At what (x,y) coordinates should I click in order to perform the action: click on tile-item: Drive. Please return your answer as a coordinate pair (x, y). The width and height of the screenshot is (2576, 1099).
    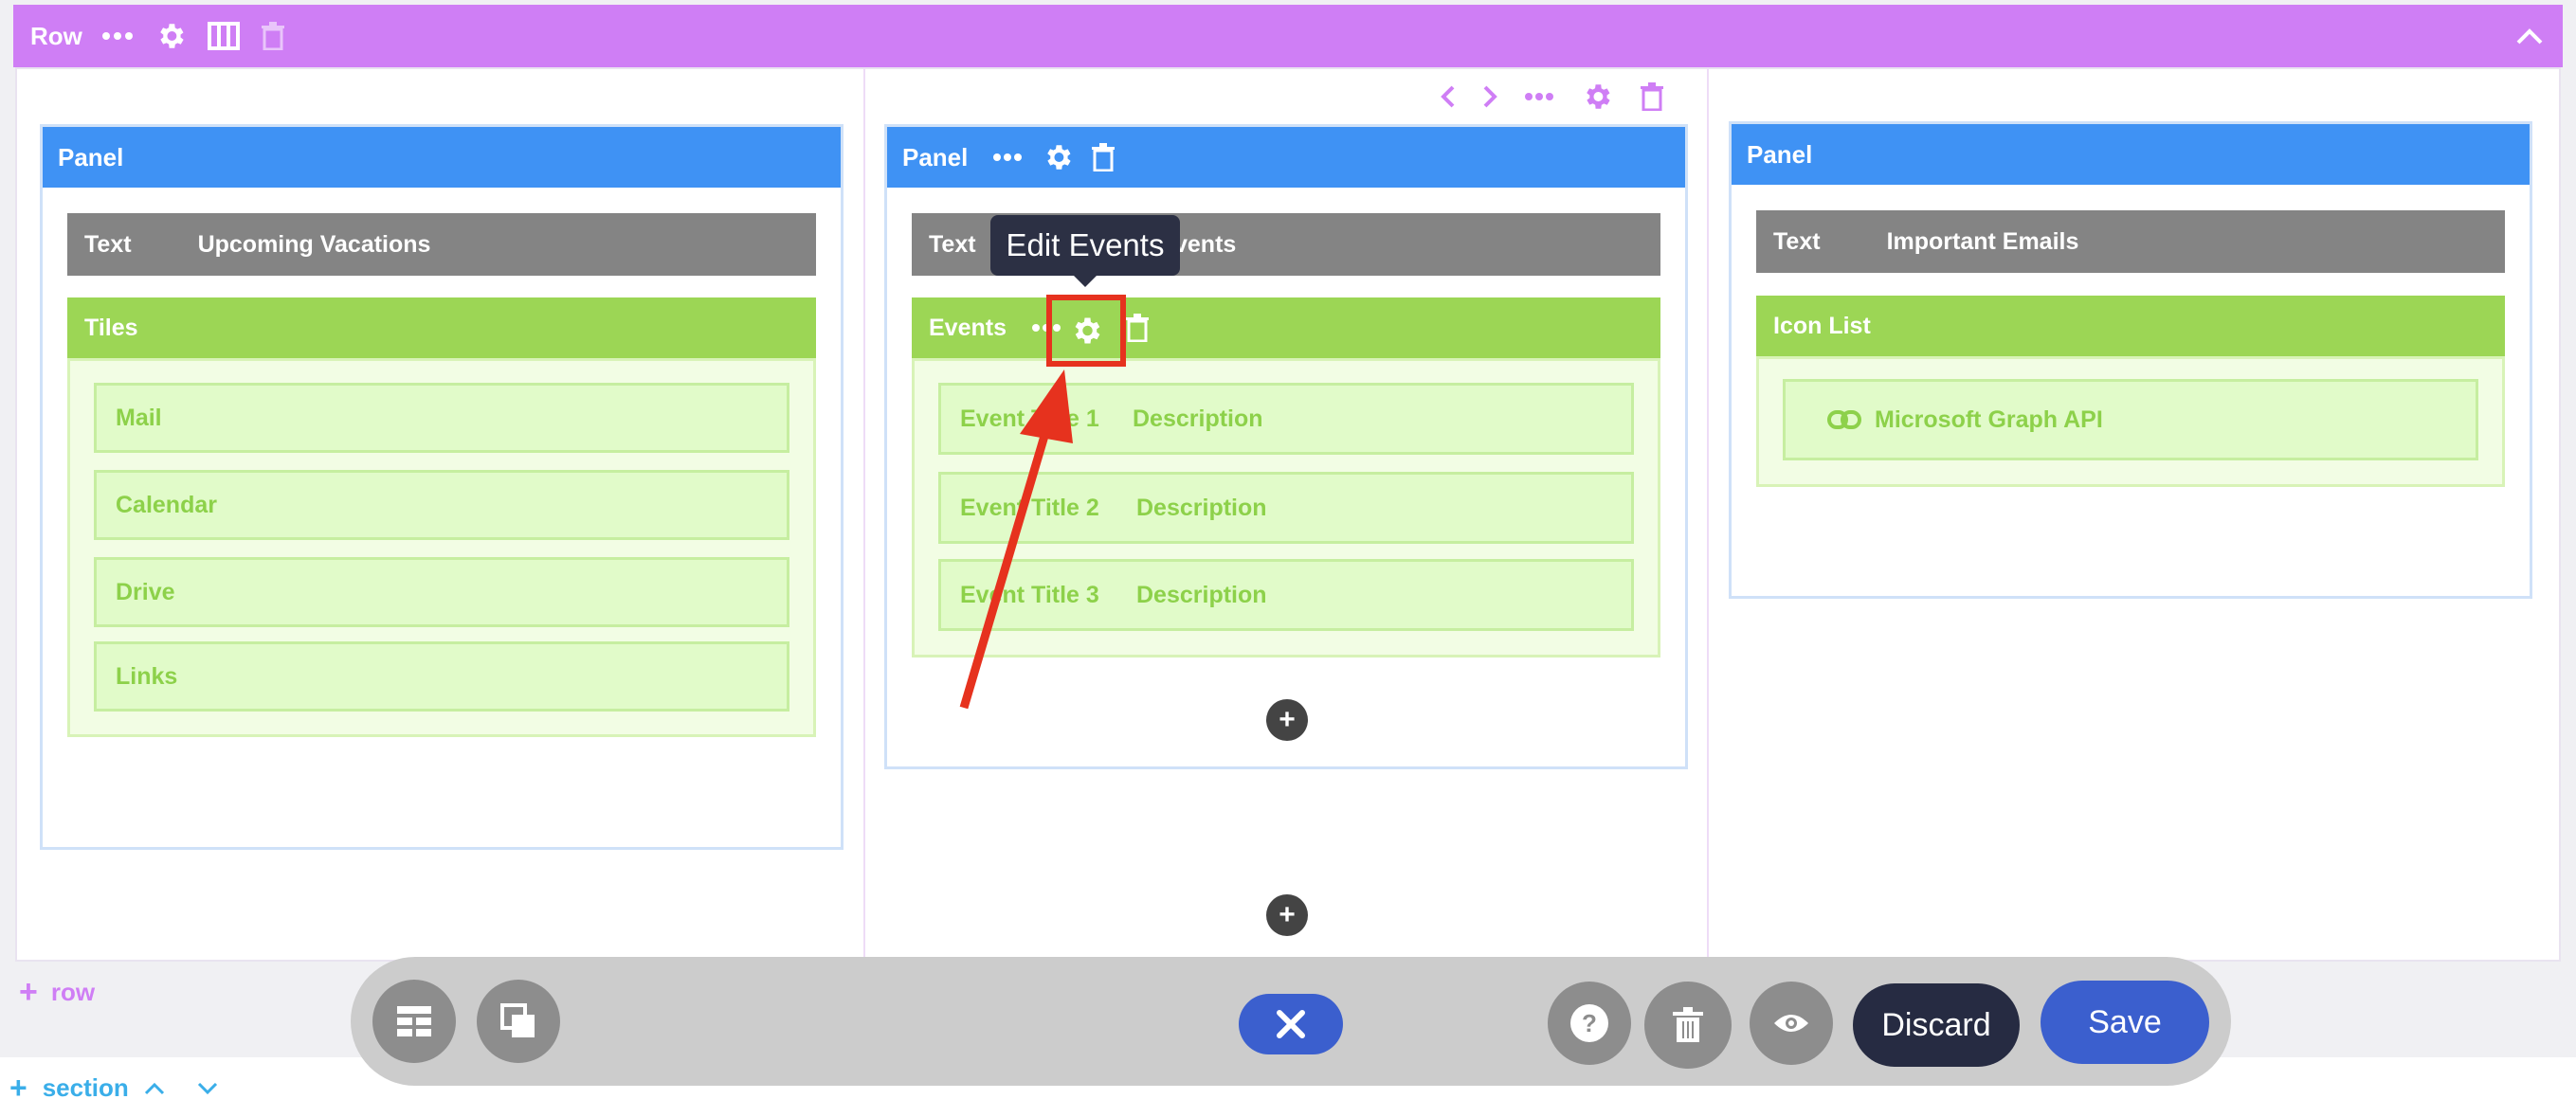
    Looking at the image, I should click on (441, 592).